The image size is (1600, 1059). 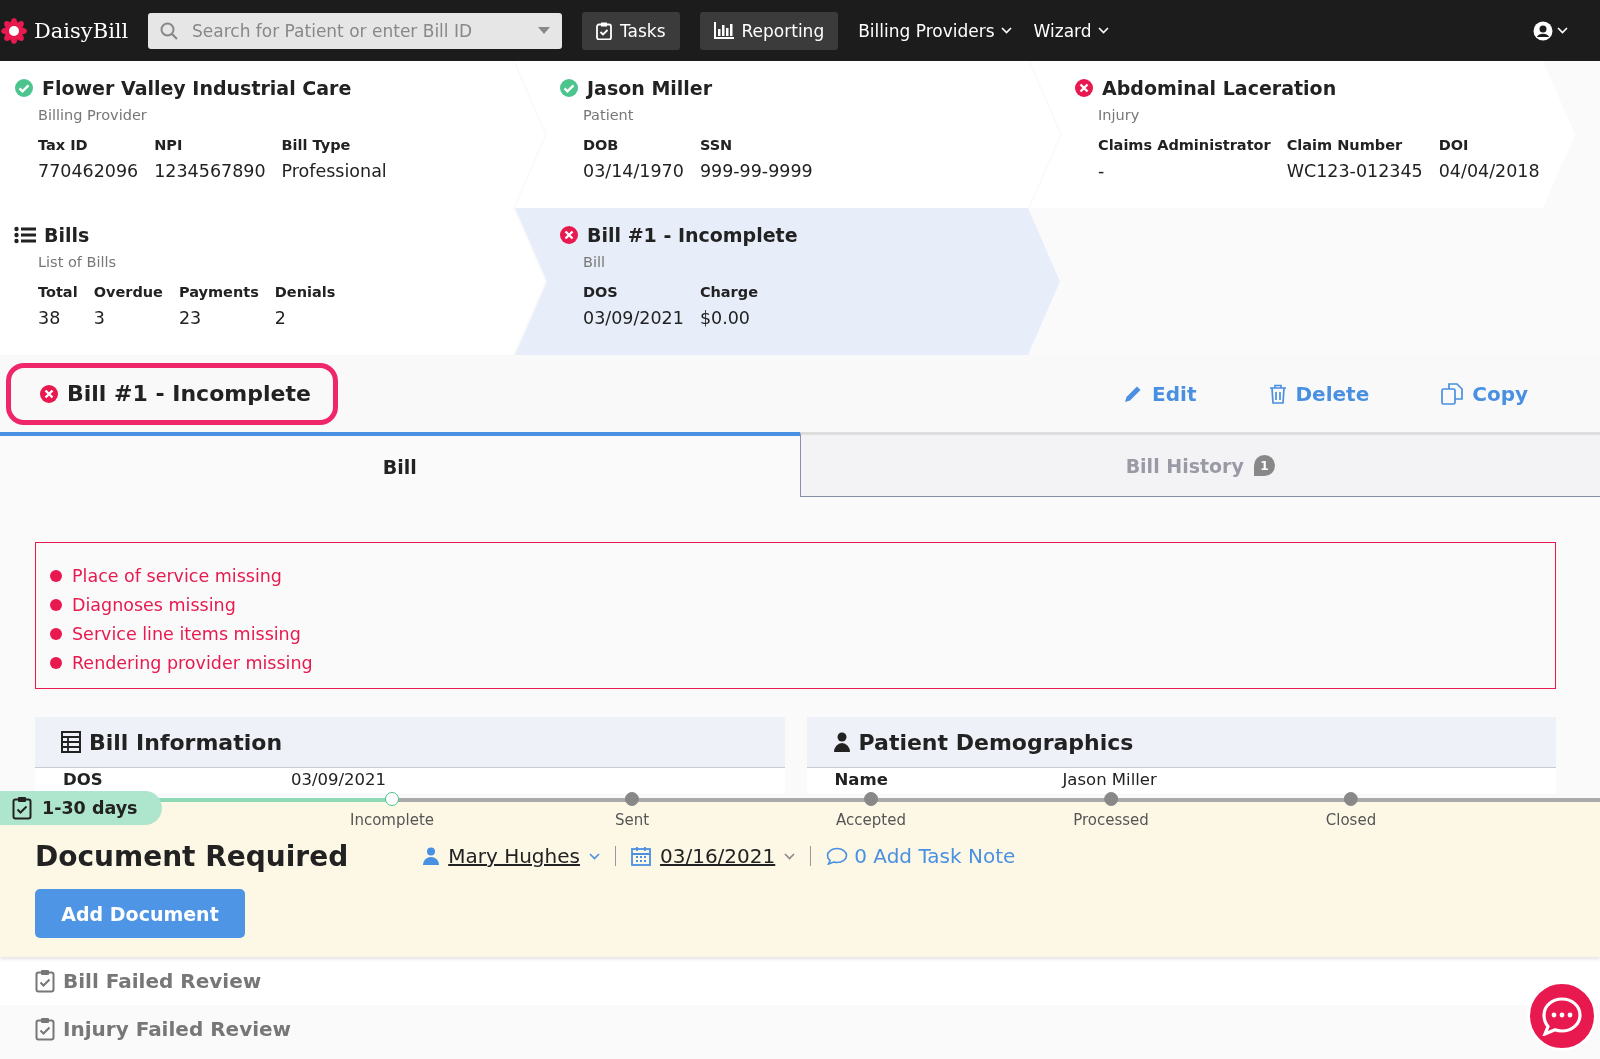 I want to click on section-title: Patient Demographics, so click(x=996, y=742).